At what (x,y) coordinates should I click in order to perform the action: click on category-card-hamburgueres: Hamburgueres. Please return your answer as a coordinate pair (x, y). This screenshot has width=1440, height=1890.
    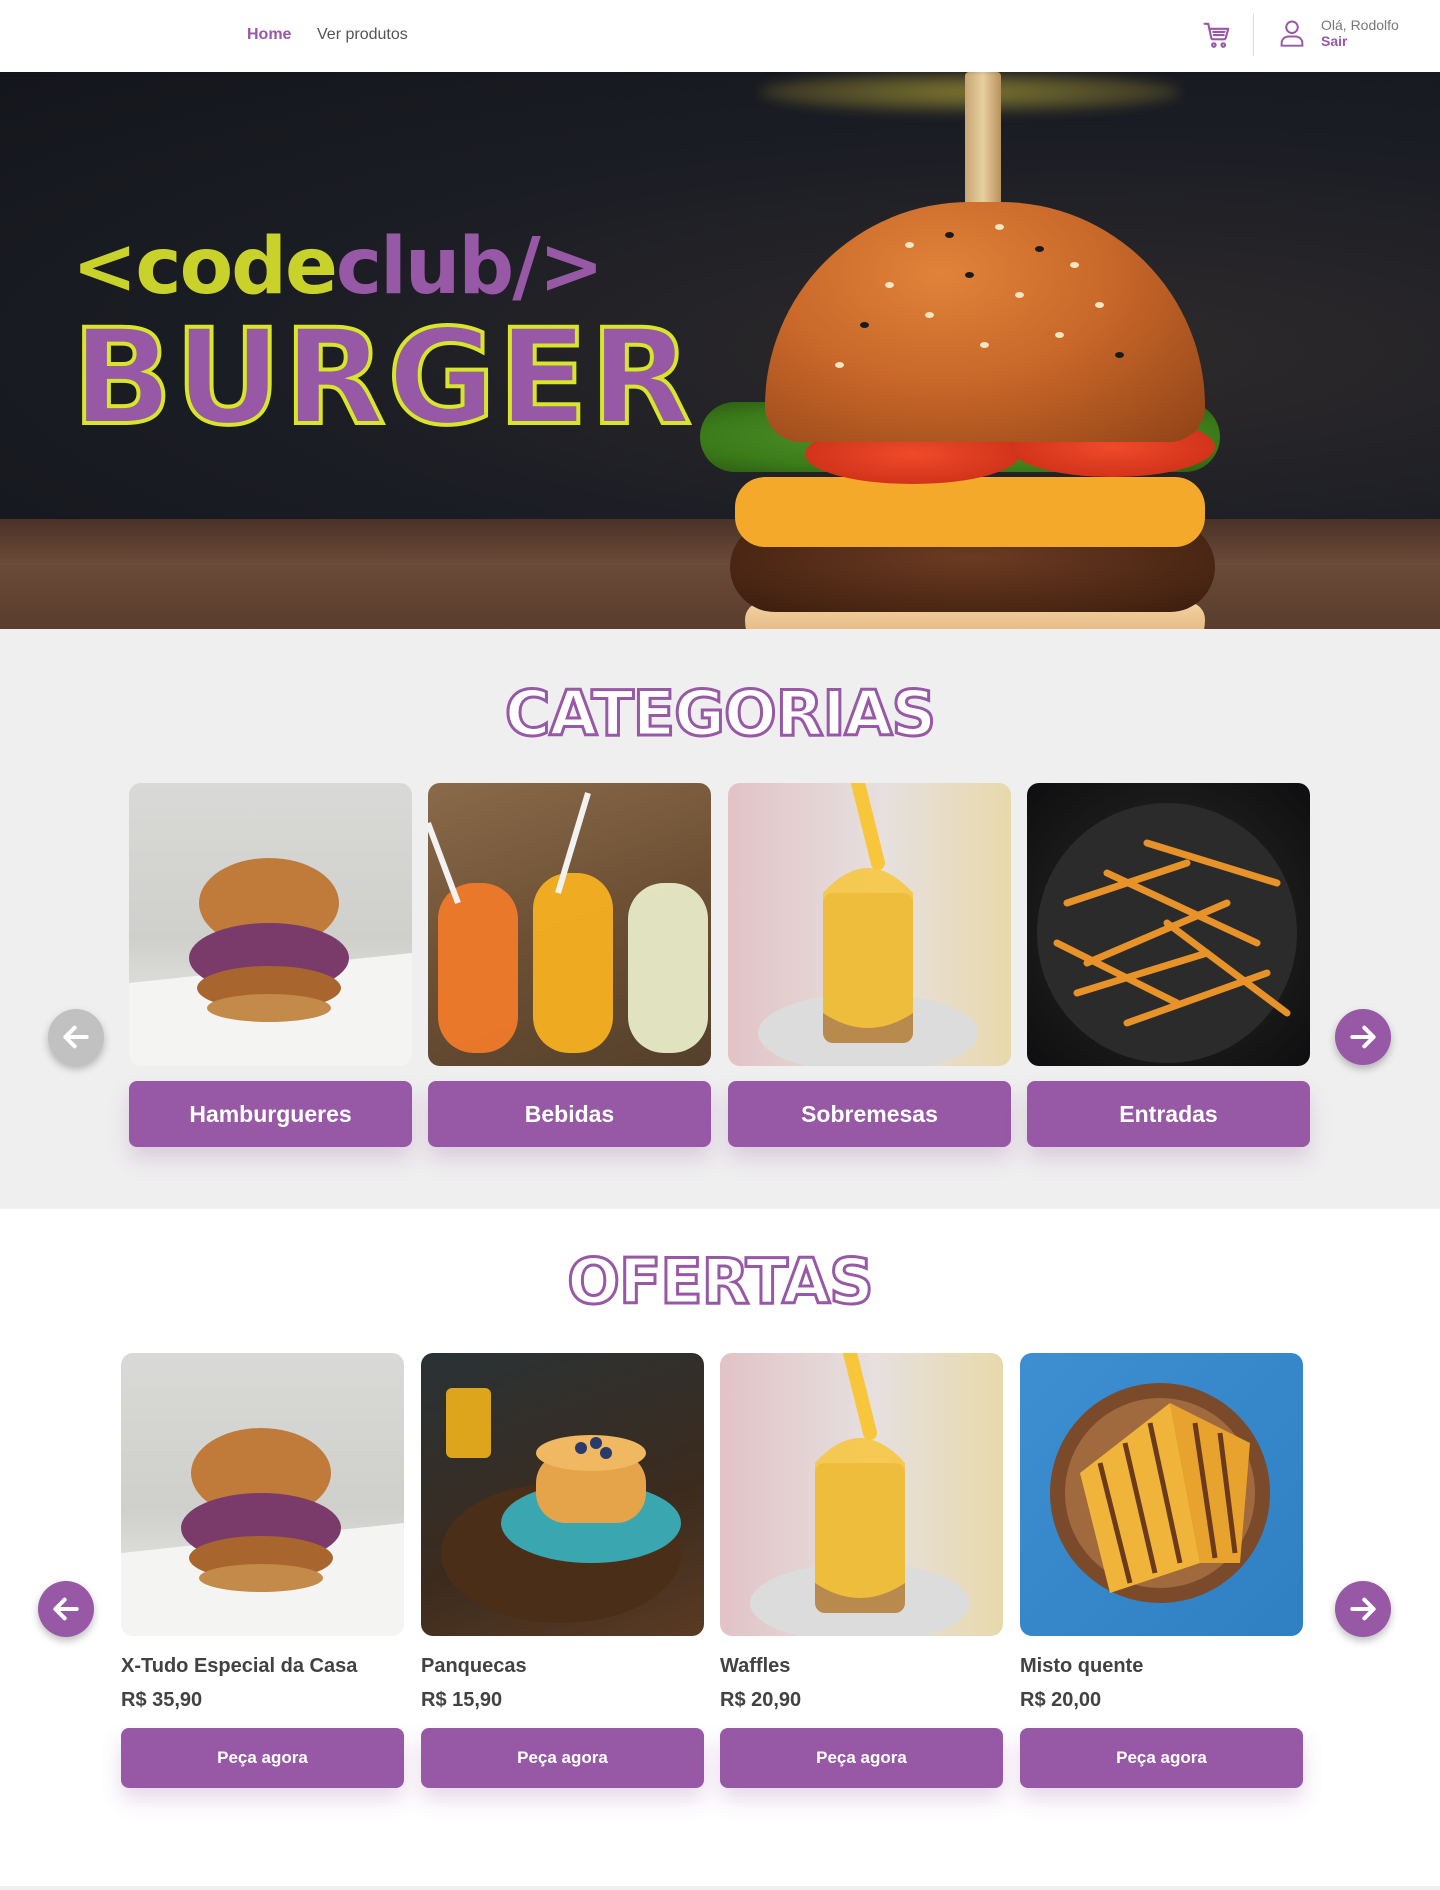
    Looking at the image, I should click on (270, 965).